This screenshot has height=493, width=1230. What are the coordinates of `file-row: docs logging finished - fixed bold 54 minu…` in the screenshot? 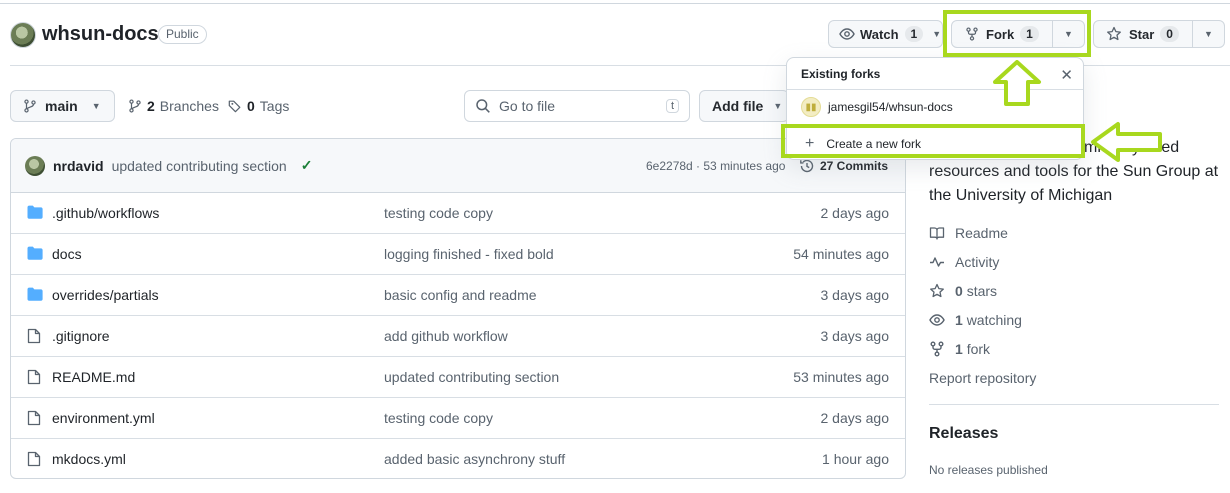 It's located at (458, 254).